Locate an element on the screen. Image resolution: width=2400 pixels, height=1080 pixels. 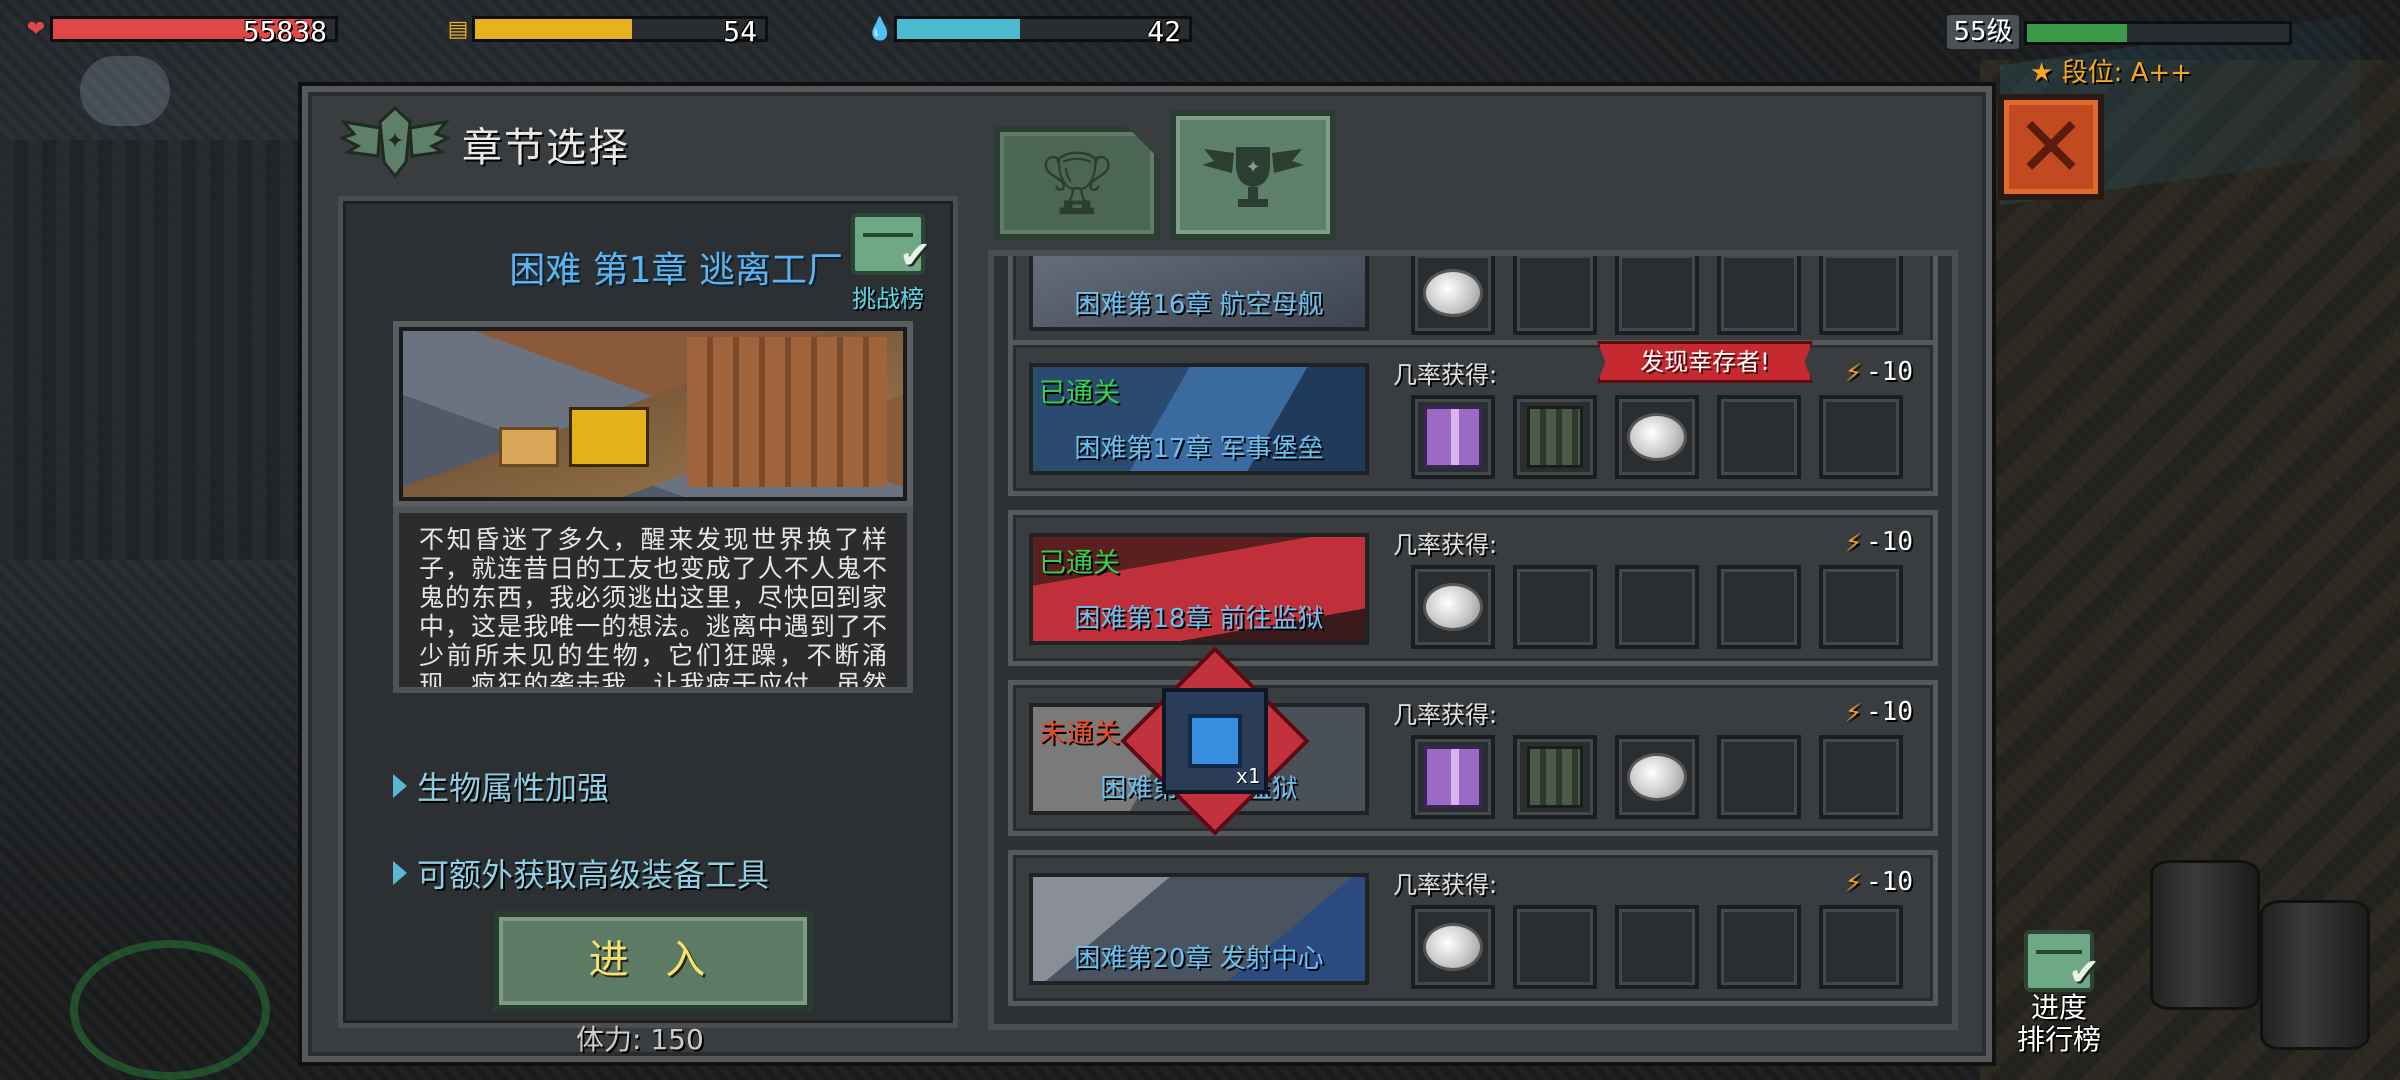
feature-item: 可额外获取高级装备工具 is located at coordinates (581, 873).